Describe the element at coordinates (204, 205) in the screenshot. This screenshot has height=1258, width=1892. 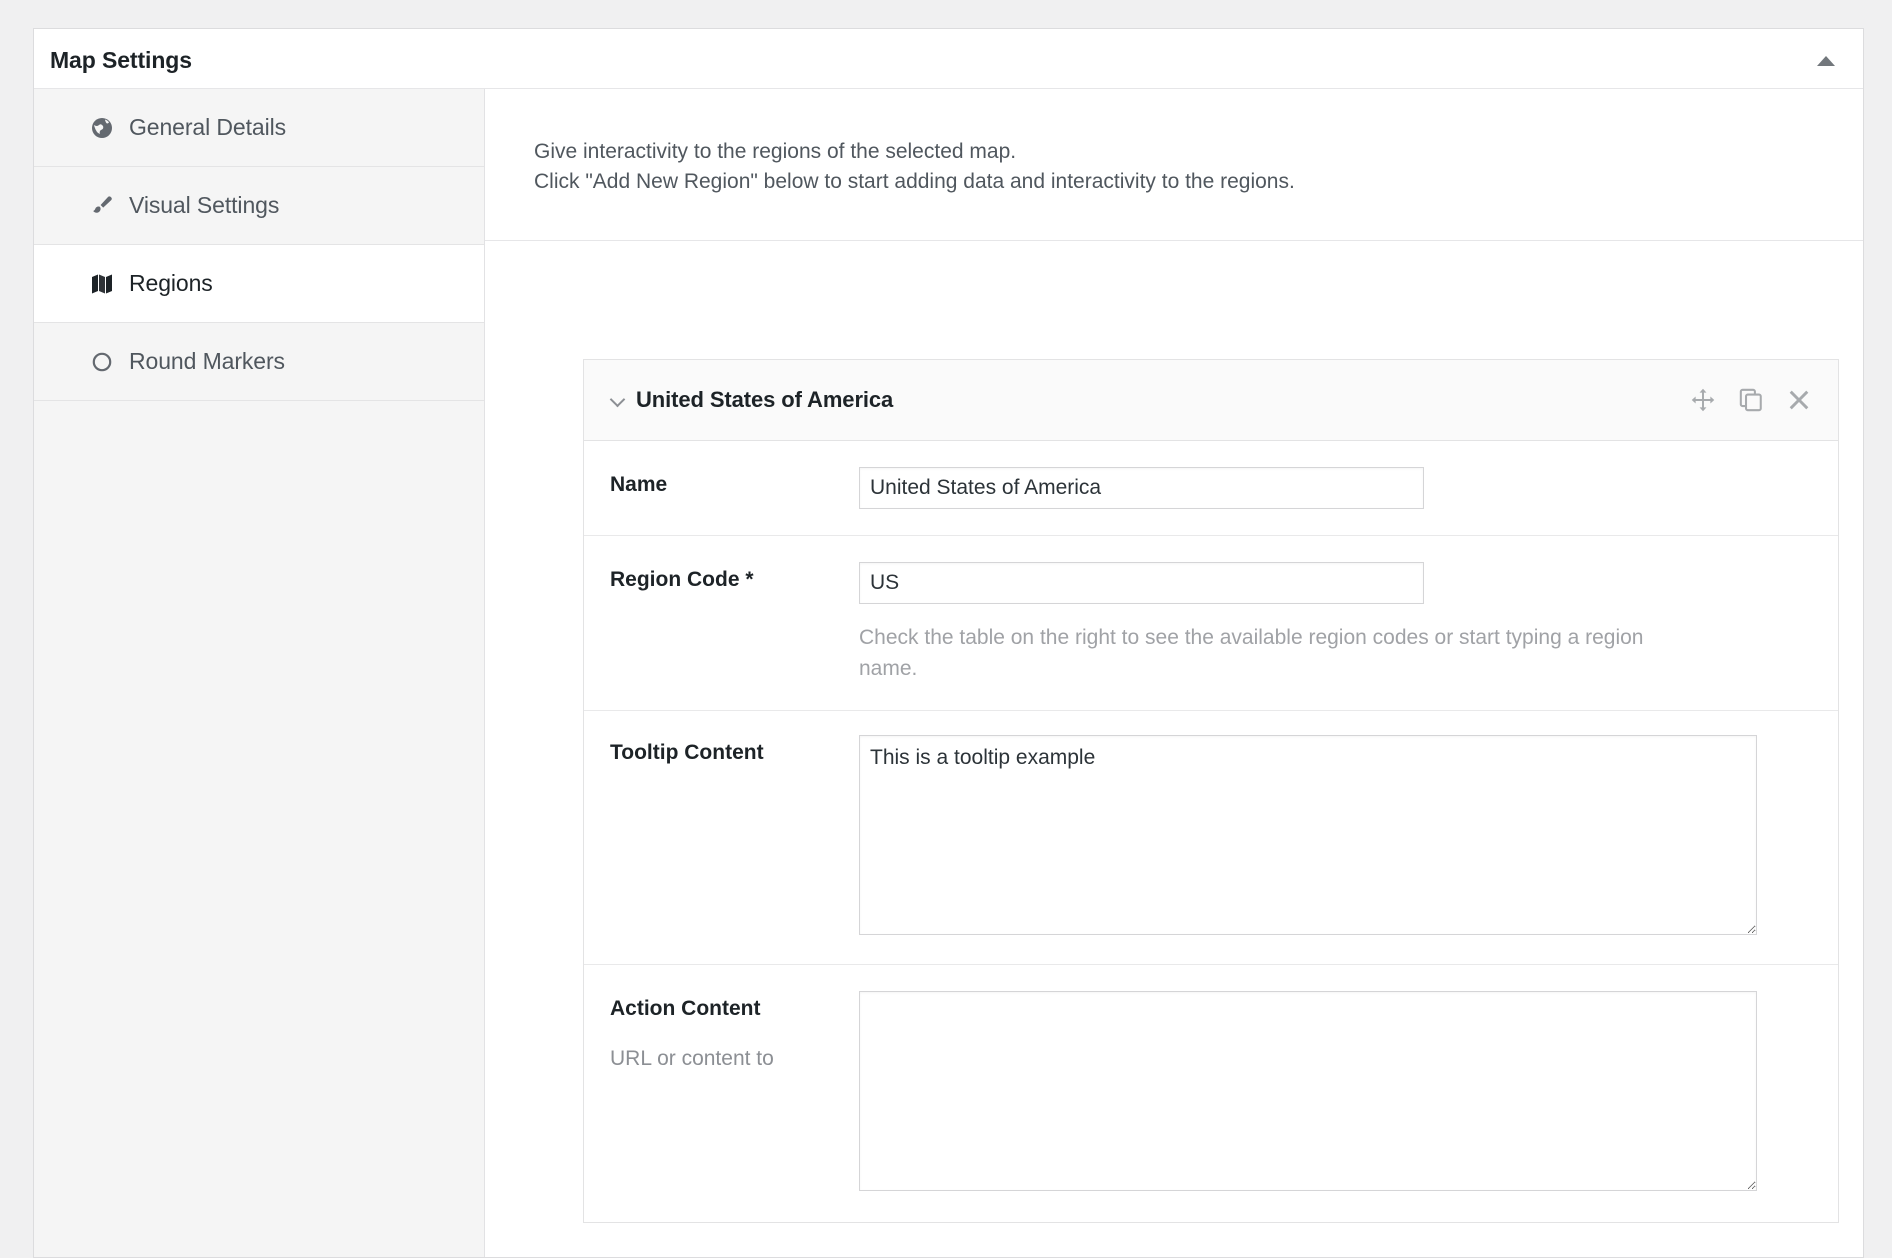
I see `sidebar-item-label: Visual Settings` at that location.